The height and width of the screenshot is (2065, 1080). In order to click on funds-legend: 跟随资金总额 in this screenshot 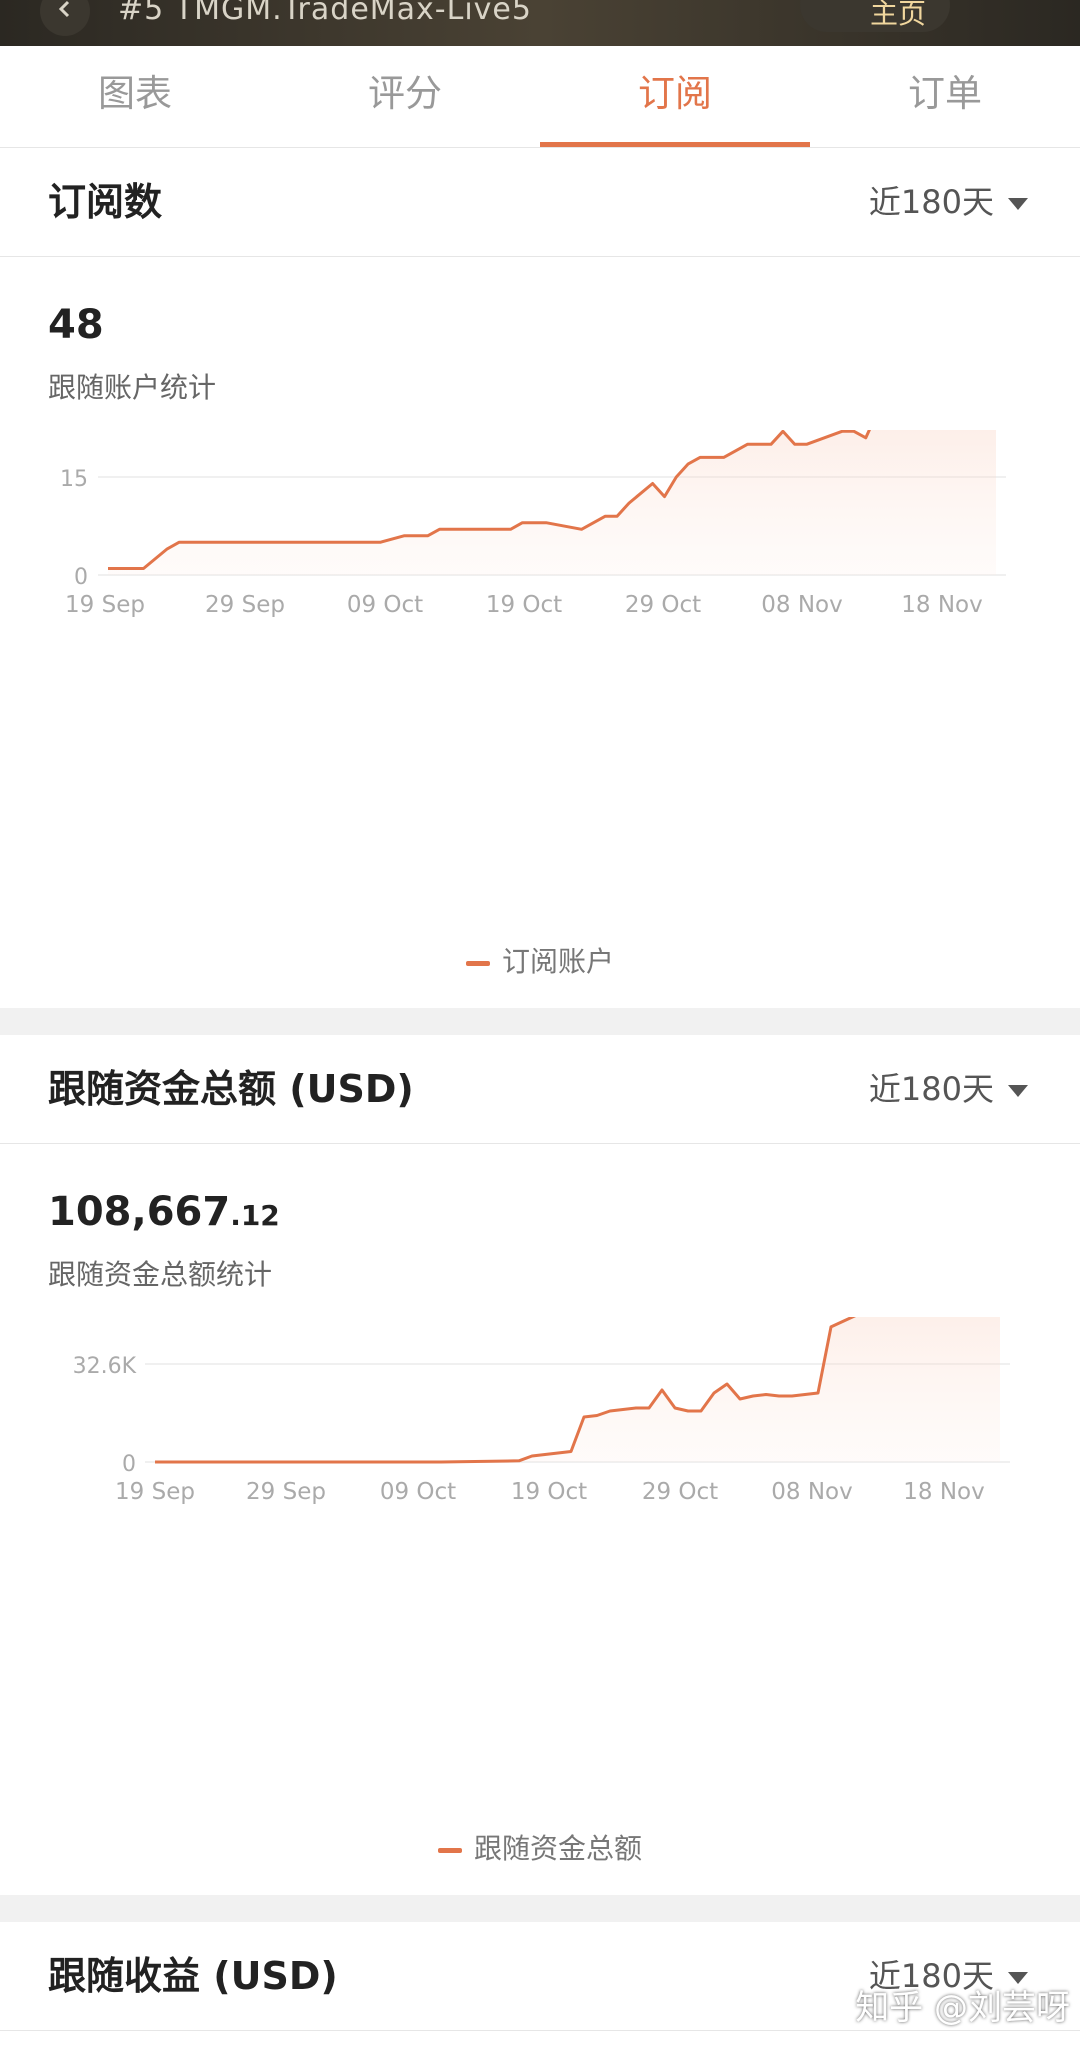, I will do `click(540, 1847)`.